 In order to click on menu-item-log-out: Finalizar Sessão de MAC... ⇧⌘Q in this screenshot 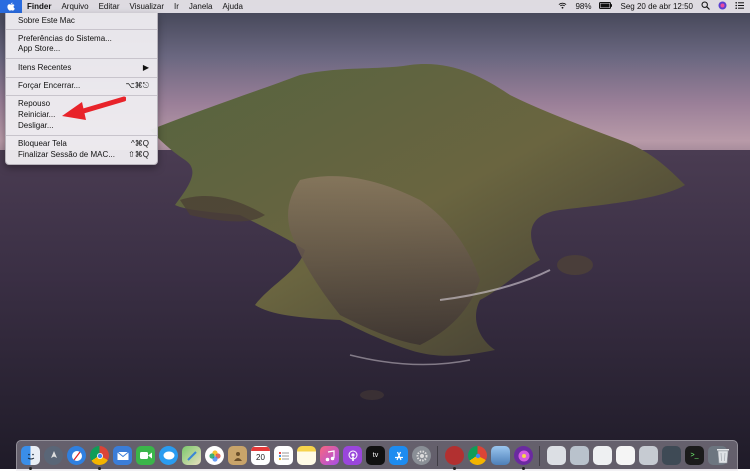, I will do `click(84, 155)`.